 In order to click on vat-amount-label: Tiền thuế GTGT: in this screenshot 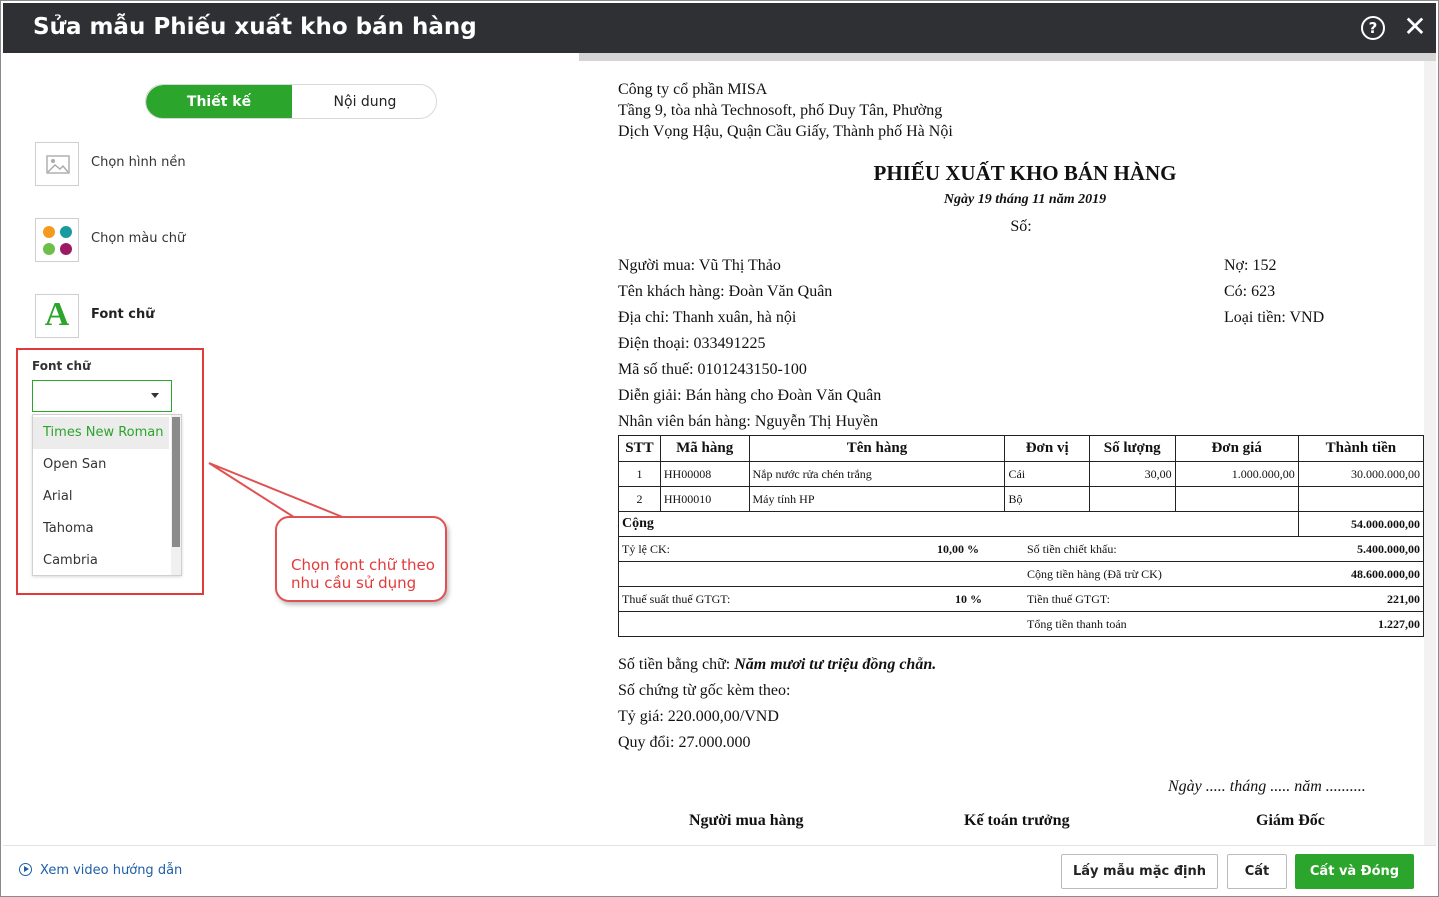, I will do `click(1068, 598)`.